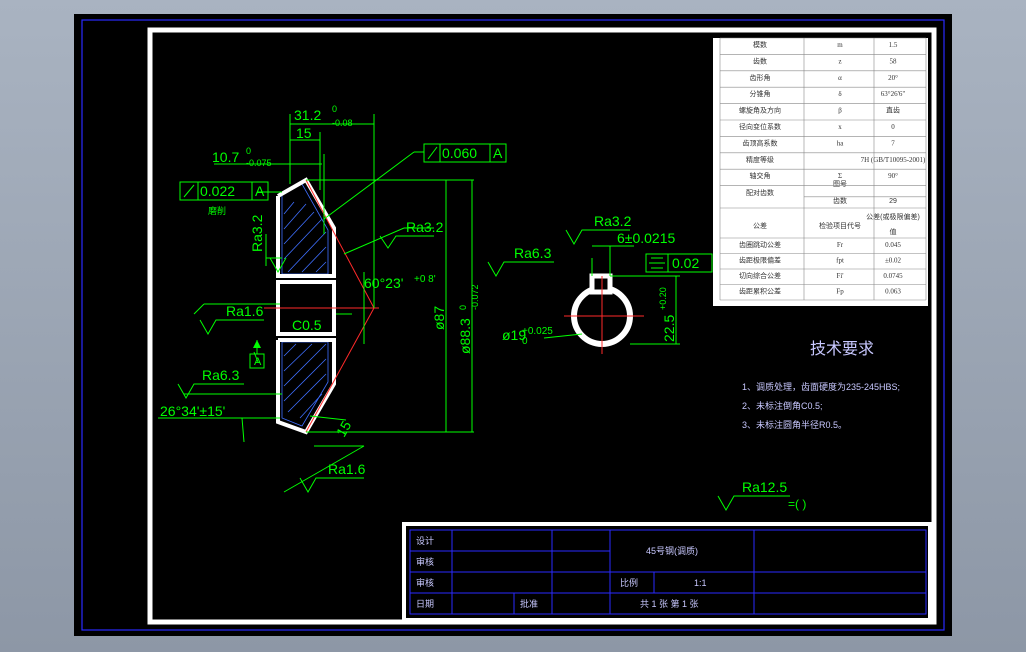 This screenshot has height=652, width=1026. I want to click on svg-text: 60°23', so click(383, 283).